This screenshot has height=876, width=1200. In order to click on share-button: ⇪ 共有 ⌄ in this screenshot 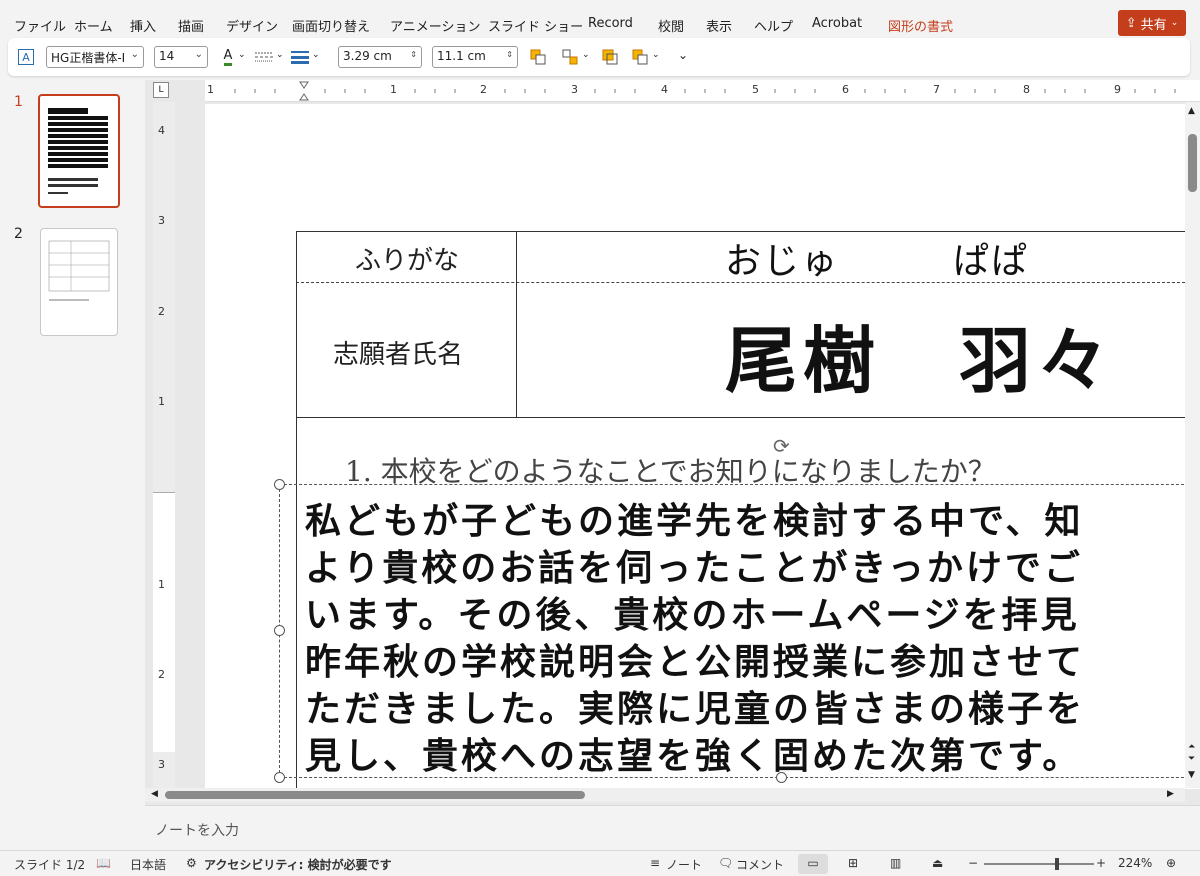, I will do `click(1152, 23)`.